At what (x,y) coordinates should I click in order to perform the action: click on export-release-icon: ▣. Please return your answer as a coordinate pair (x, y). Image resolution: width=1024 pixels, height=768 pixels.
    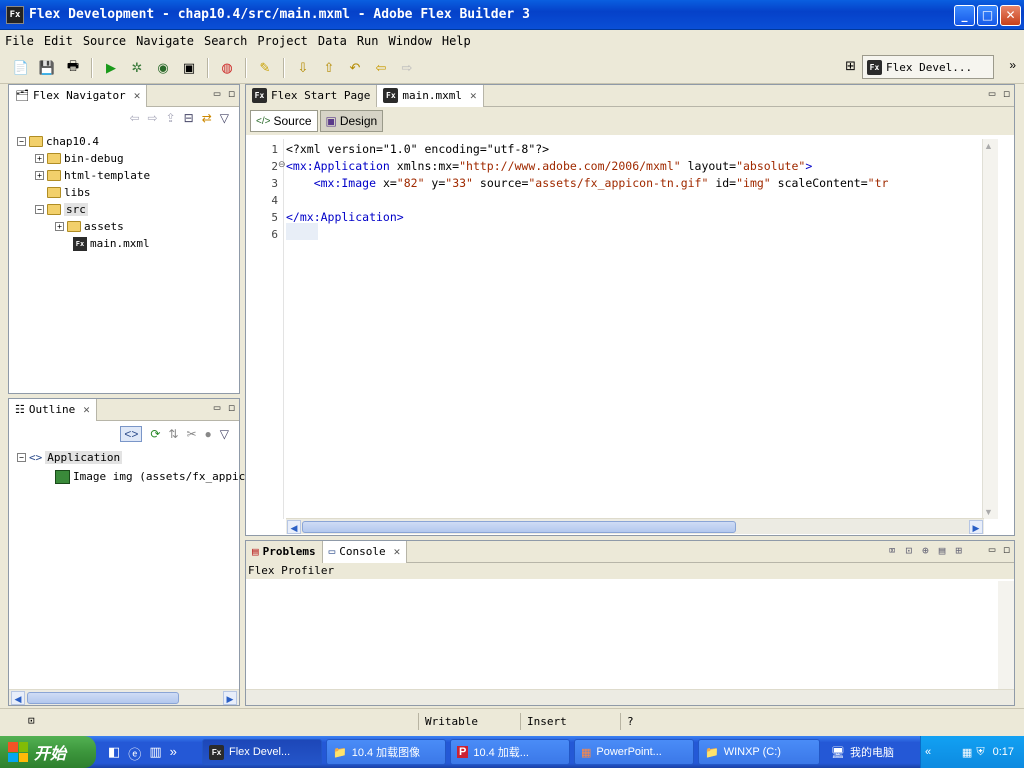
    Looking at the image, I should click on (189, 68).